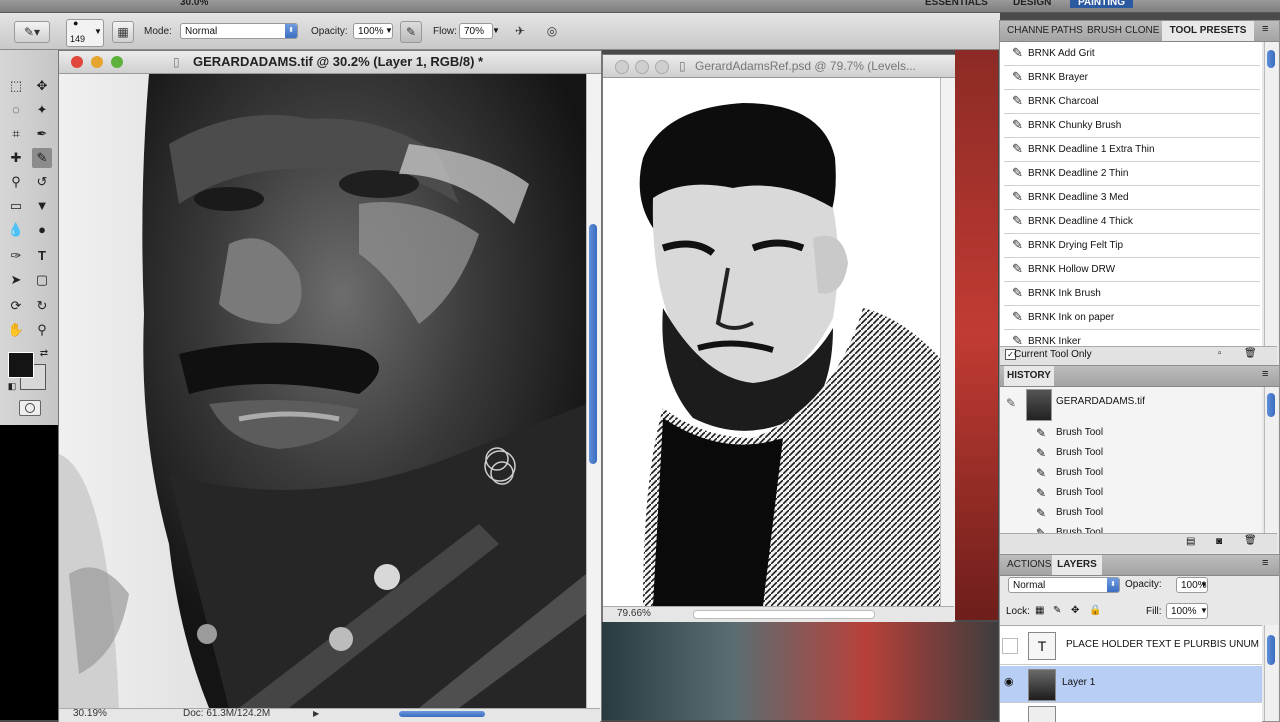 The width and height of the screenshot is (1280, 722). Describe the element at coordinates (1077, 565) in the screenshot. I see `tab-layers: LAYERS` at that location.